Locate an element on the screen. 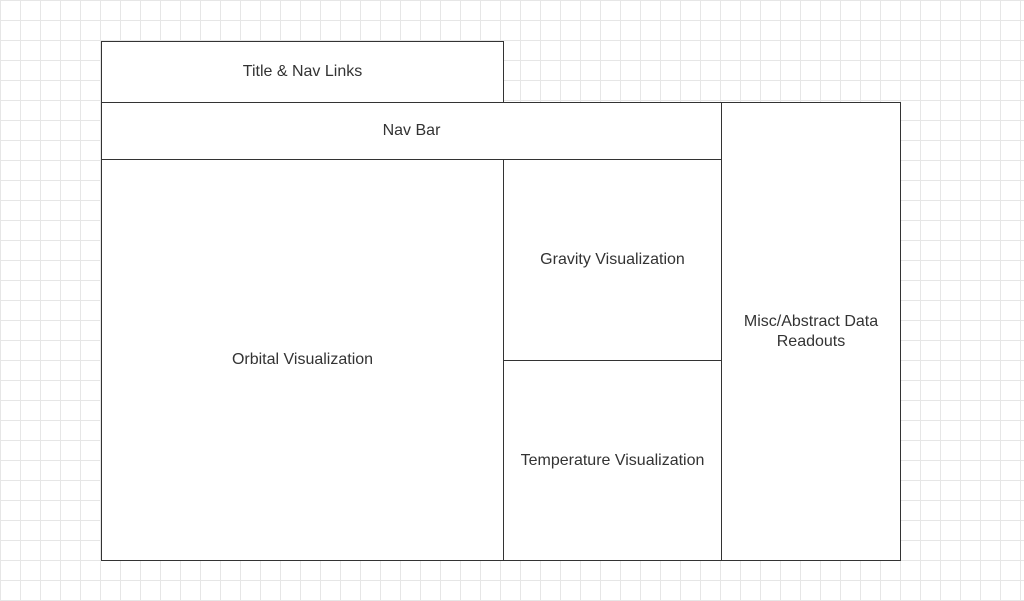  misc-data-readouts-label: Misc/Abstract Data Readouts is located at coordinates (811, 331).